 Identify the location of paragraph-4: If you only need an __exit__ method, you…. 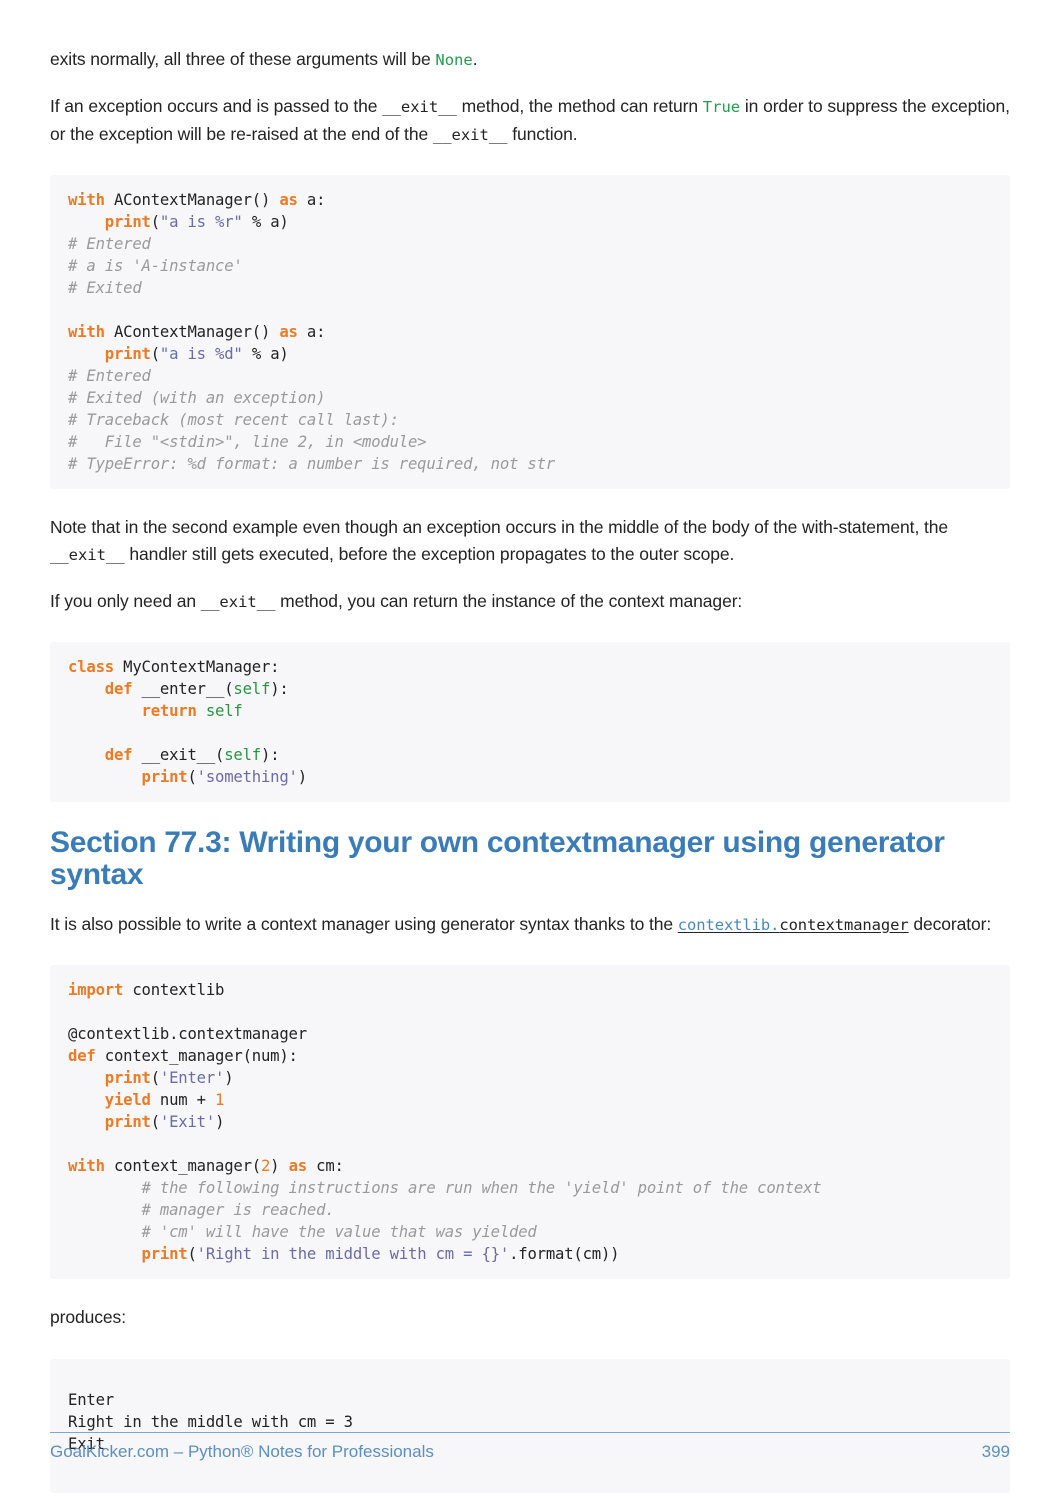
(530, 602).